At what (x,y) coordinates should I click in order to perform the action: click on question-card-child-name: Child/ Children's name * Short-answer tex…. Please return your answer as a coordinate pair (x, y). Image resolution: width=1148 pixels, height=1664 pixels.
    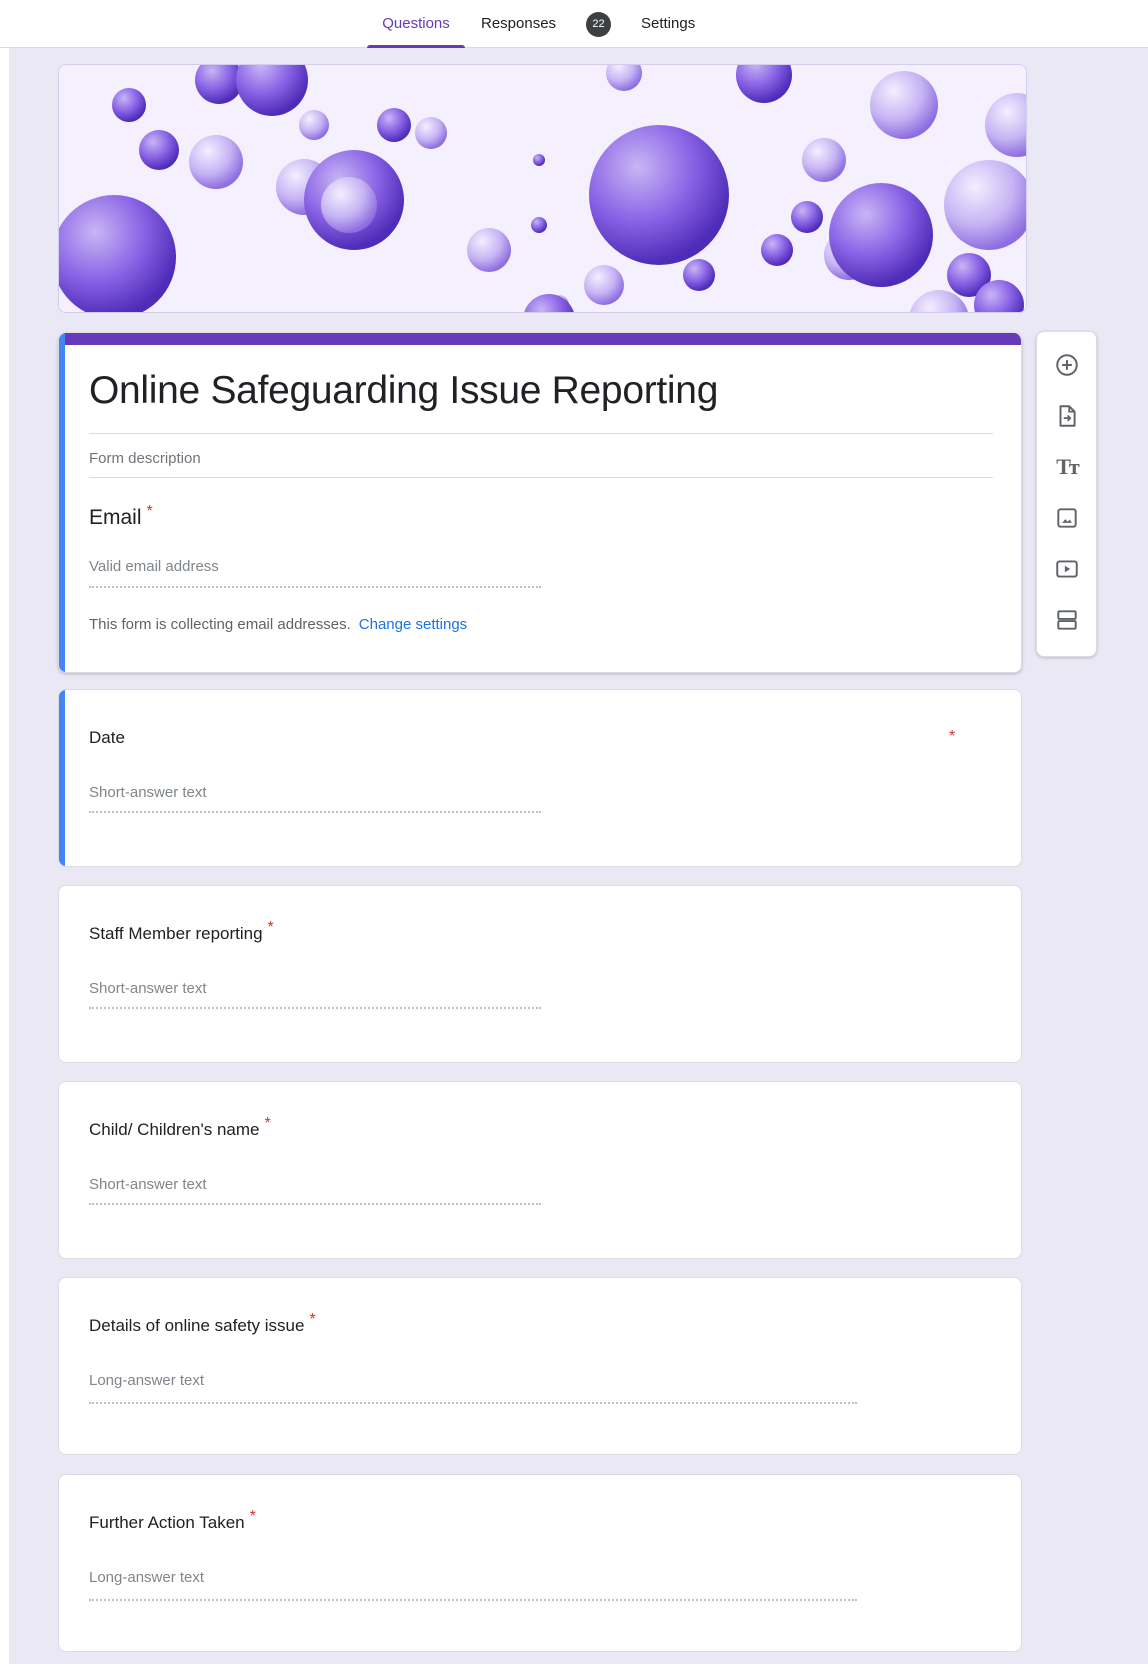
    Looking at the image, I should click on (540, 1170).